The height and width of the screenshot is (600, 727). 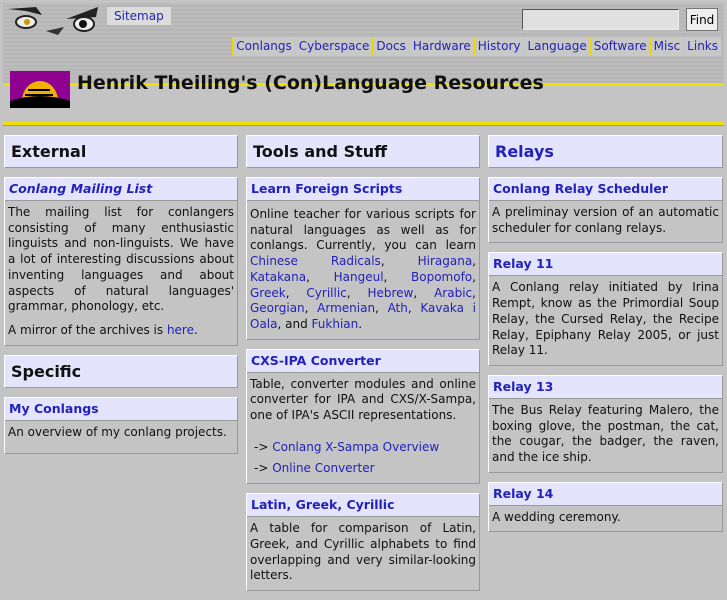 What do you see at coordinates (605, 151) in the screenshot?
I see `section-title-relays: Relays` at bounding box center [605, 151].